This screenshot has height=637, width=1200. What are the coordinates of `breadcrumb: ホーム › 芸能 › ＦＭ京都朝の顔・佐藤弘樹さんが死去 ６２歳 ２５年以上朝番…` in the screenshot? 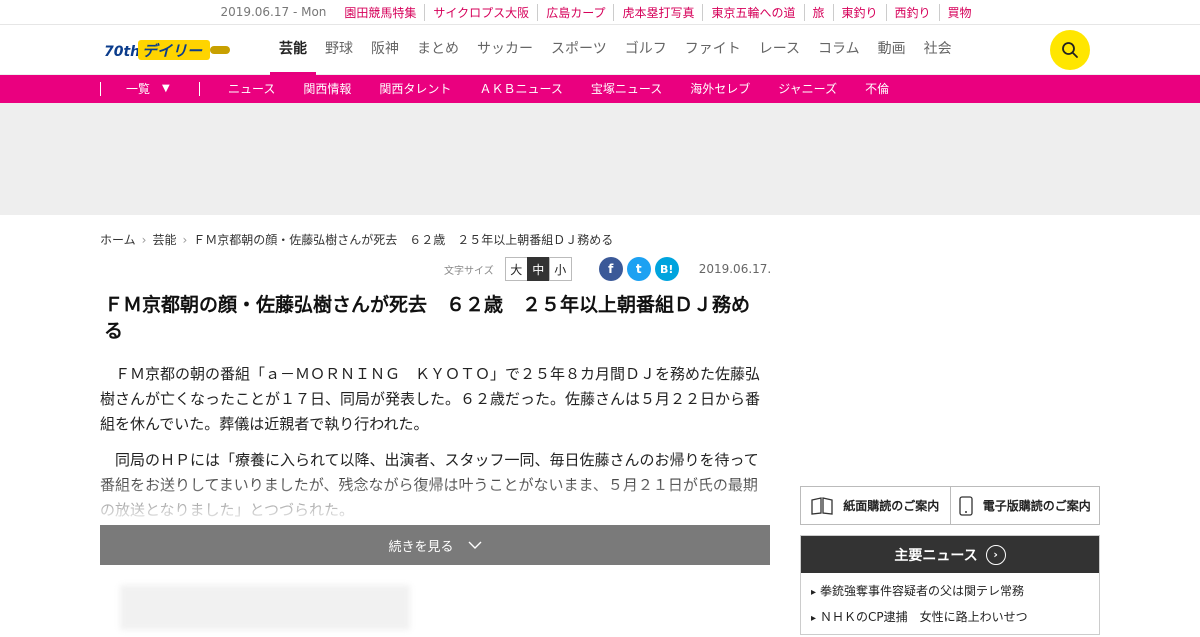 It's located at (356, 239).